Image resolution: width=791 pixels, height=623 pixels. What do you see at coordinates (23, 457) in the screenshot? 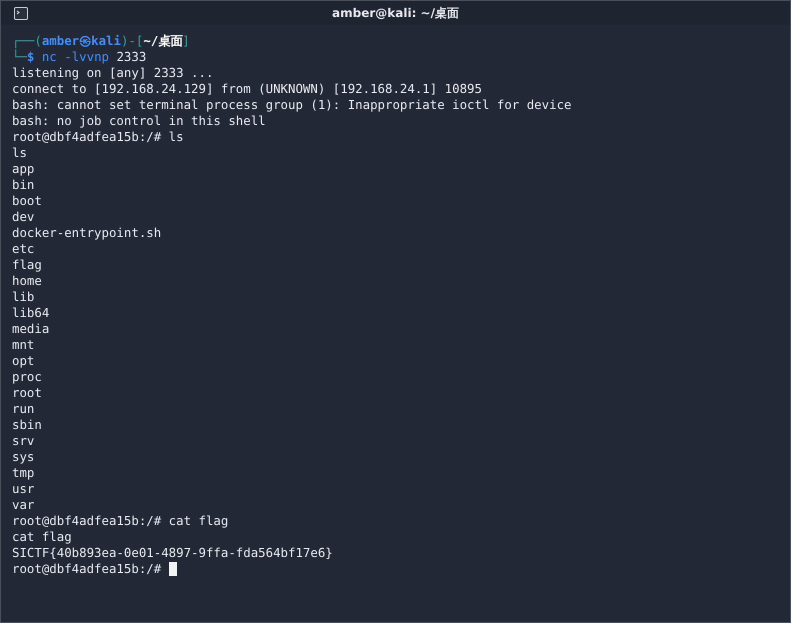
I see `output-line: sys` at bounding box center [23, 457].